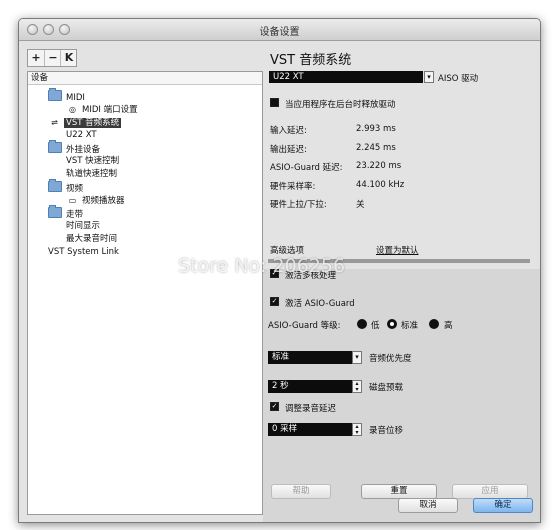  I want to click on input-latency-label: 输入延迟:, so click(288, 131).